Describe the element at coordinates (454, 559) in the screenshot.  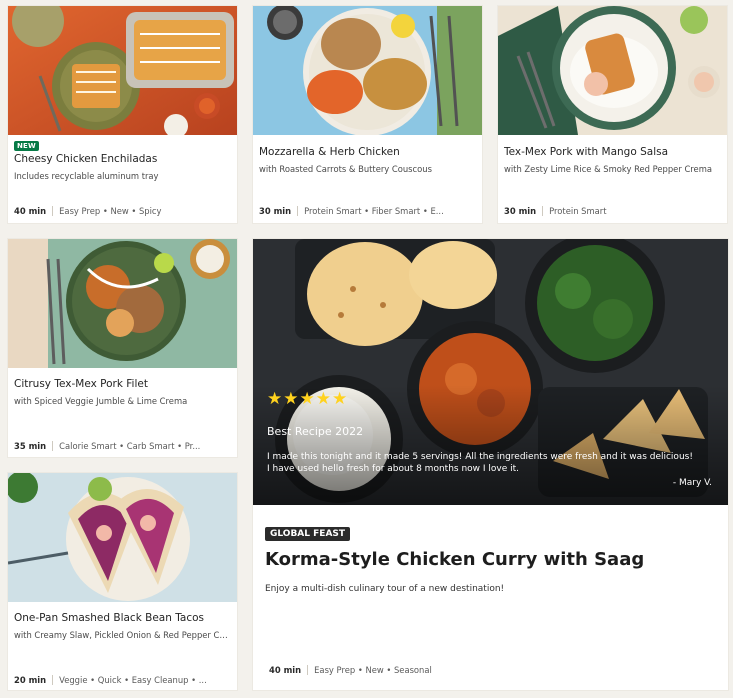
I see `featured-recipe-title: Korma-Style Chicken Curry with Saag` at that location.